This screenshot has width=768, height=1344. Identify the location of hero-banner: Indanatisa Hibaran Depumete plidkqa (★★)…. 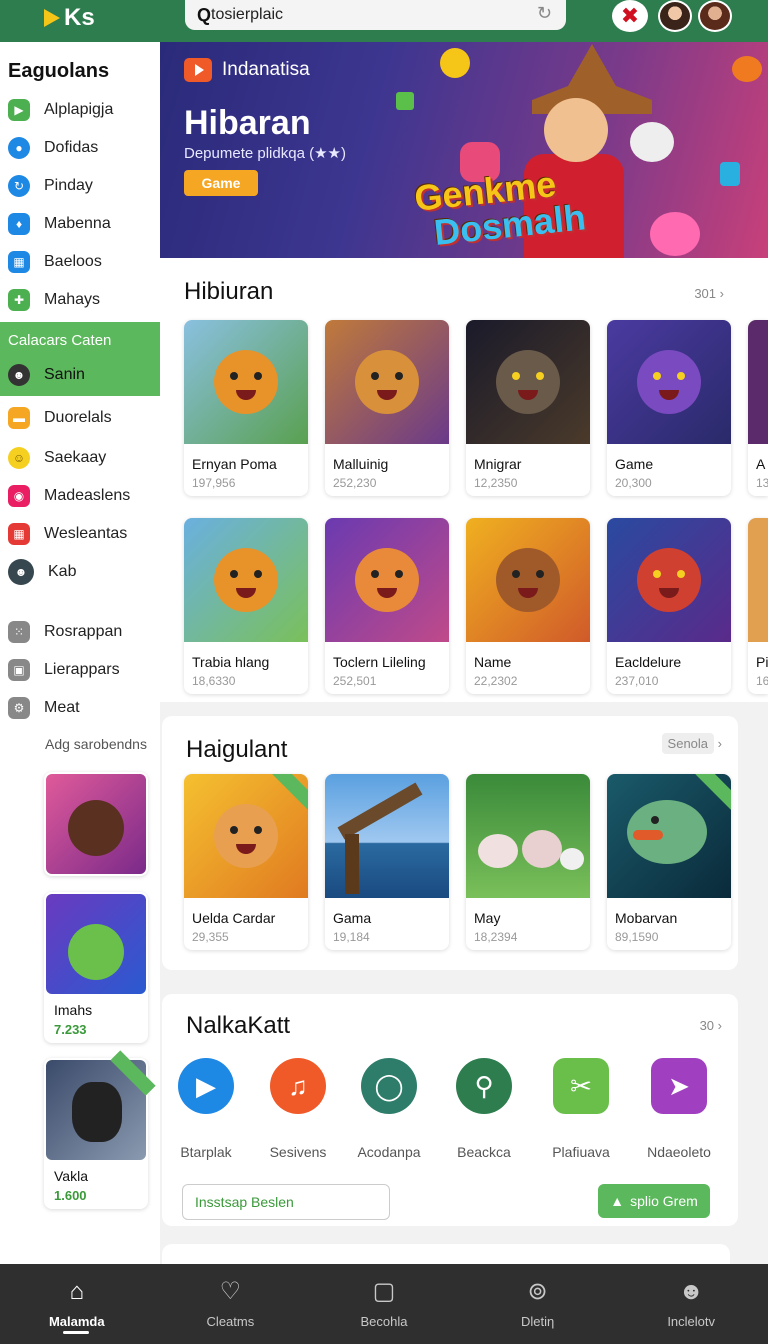
(464, 150).